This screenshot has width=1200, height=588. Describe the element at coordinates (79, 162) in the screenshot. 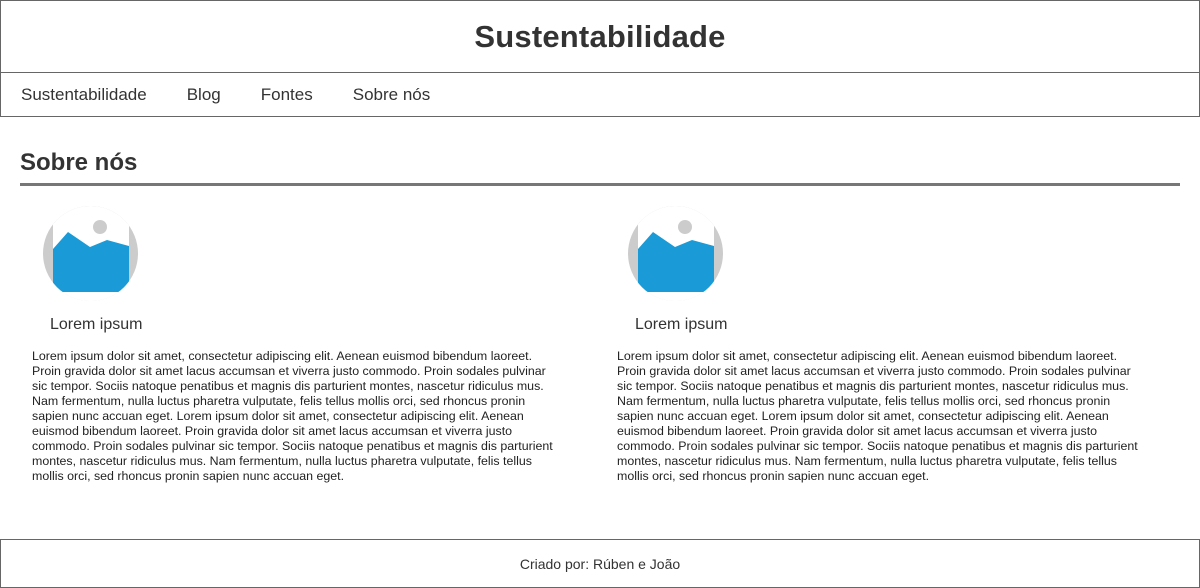

I see `section-title: Sobre nós` at that location.